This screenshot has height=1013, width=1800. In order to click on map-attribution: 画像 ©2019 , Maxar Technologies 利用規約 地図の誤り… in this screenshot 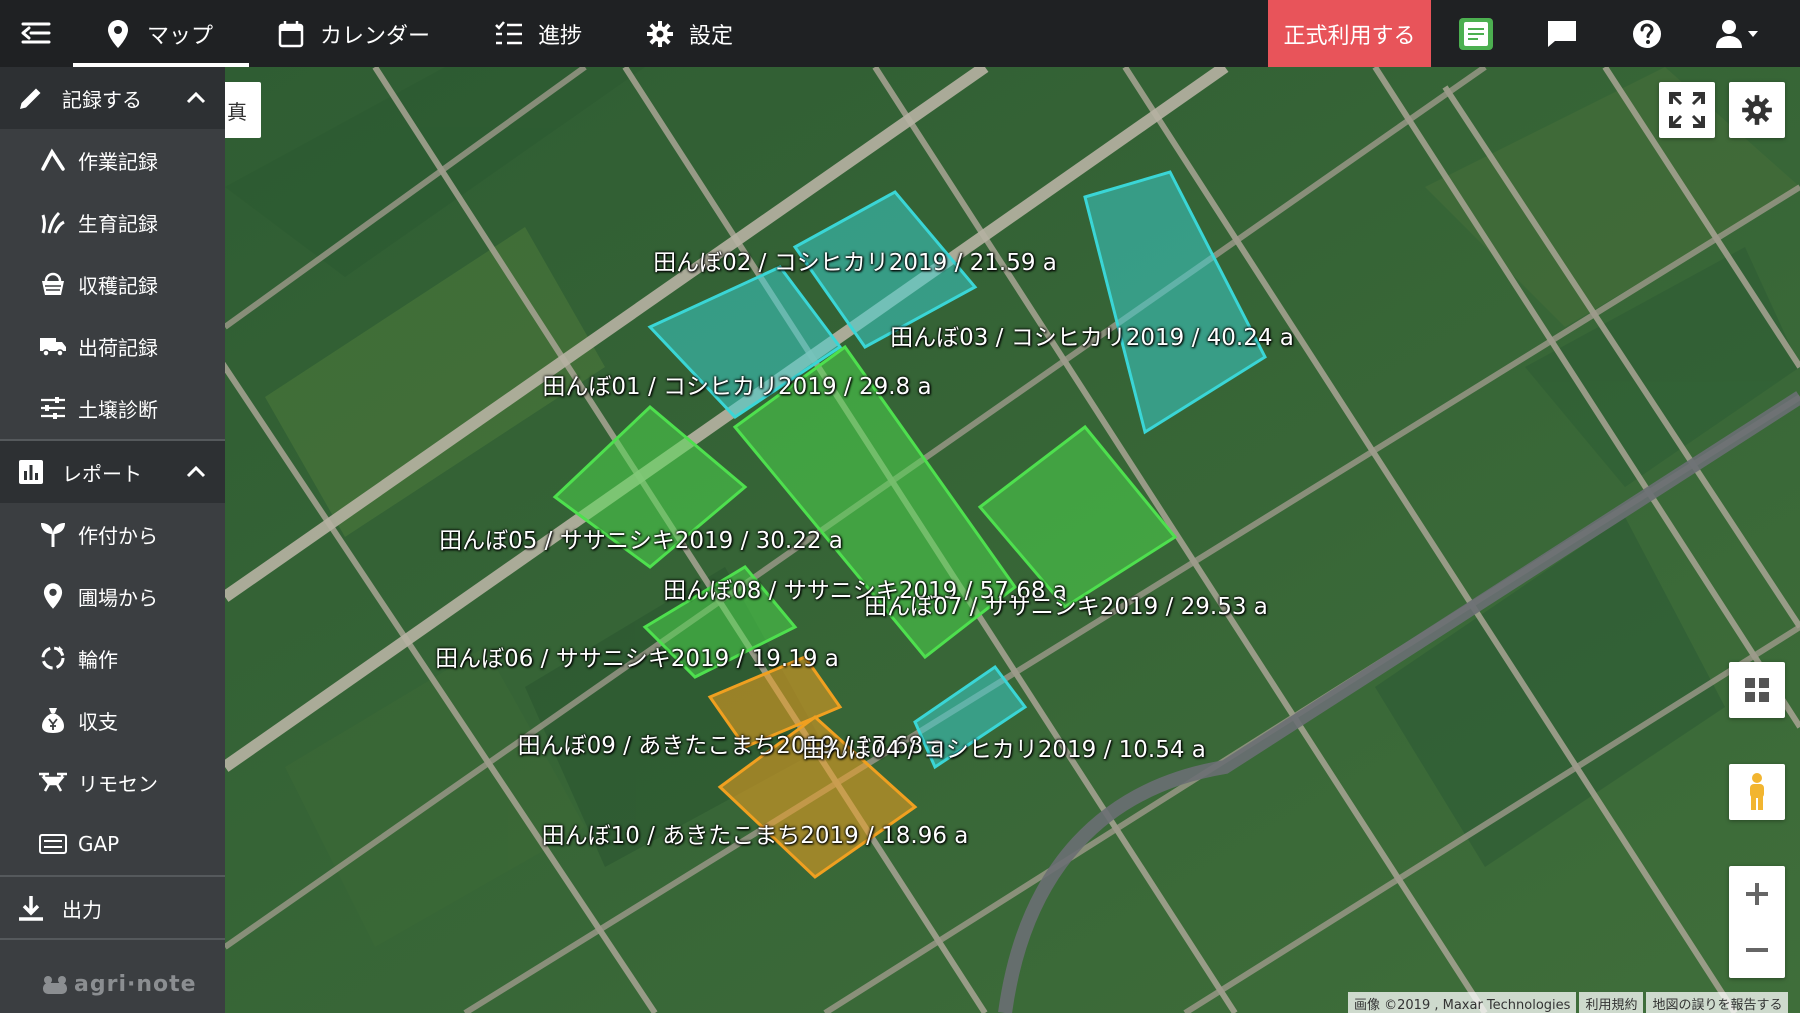, I will do `click(1567, 1002)`.